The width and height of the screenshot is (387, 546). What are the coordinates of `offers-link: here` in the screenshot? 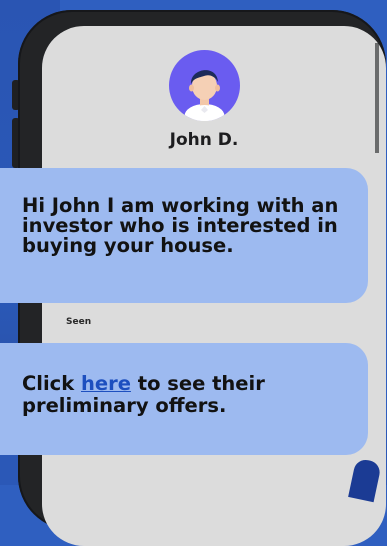 It's located at (106, 383).